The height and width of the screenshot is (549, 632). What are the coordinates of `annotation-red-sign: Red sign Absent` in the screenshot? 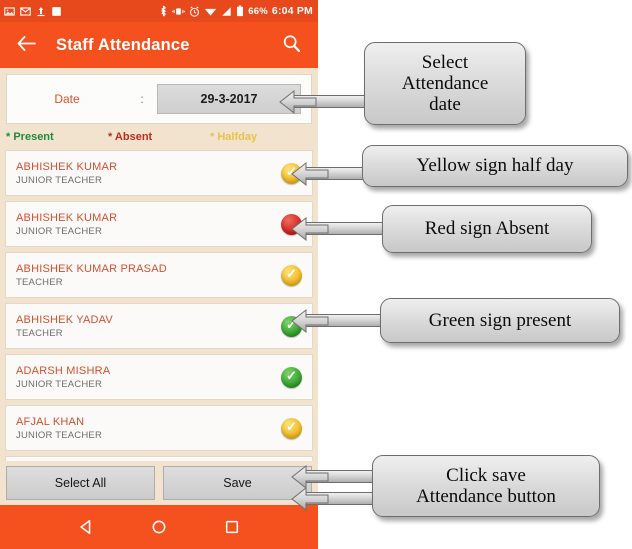 It's located at (487, 229).